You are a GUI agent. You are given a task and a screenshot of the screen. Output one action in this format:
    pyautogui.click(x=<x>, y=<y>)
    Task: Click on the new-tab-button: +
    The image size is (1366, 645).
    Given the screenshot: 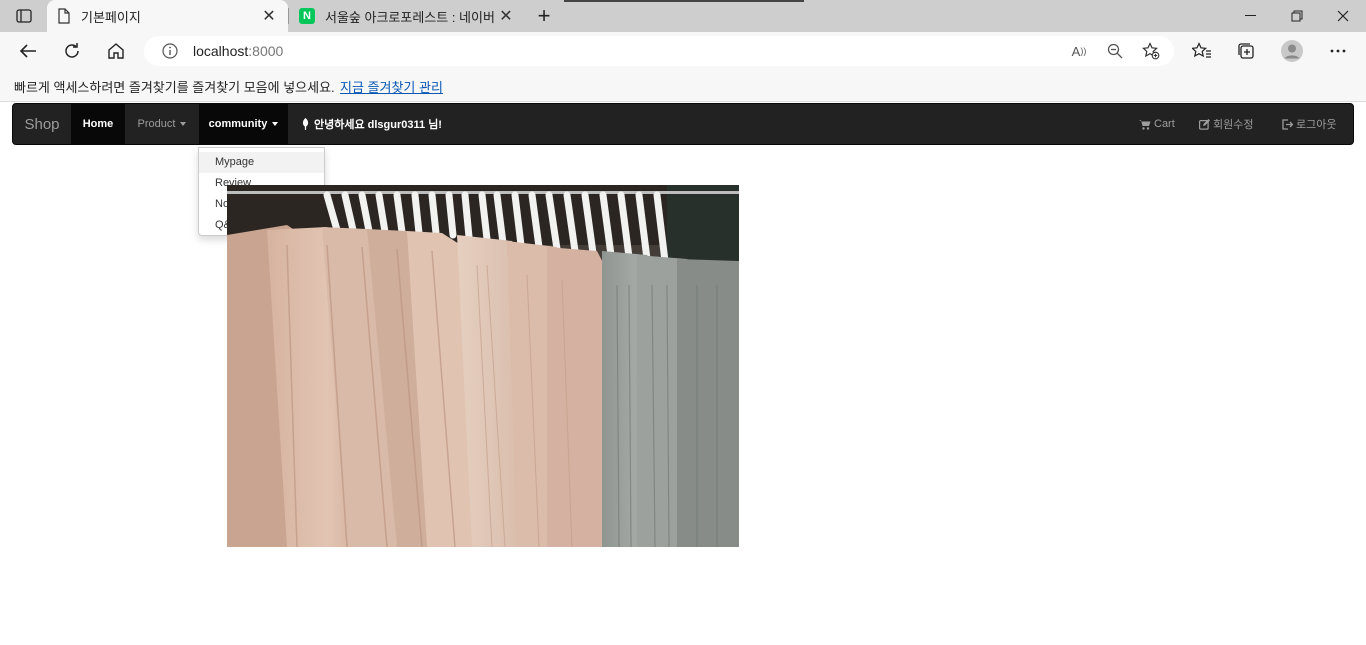 What is the action you would take?
    pyautogui.click(x=544, y=15)
    